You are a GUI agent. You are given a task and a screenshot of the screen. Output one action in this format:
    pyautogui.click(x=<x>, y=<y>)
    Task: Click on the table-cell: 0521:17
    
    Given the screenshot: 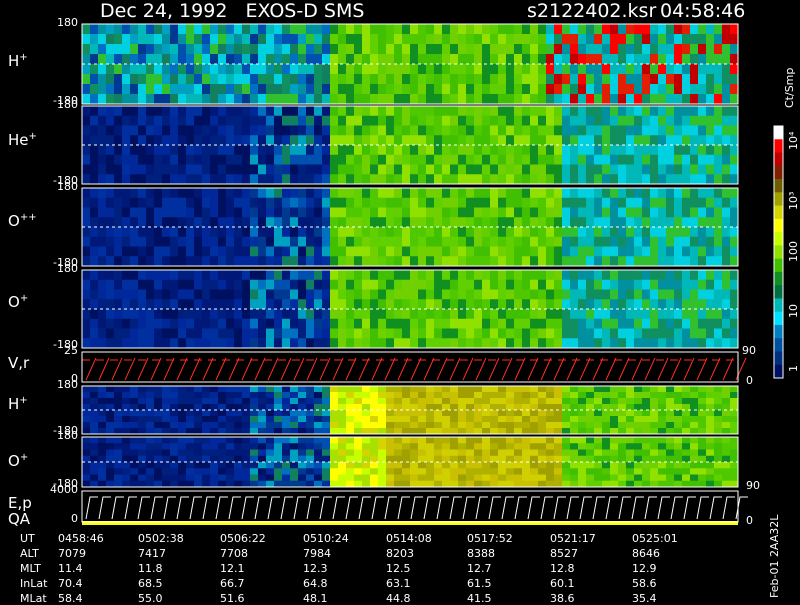 What is the action you would take?
    pyautogui.click(x=573, y=538)
    